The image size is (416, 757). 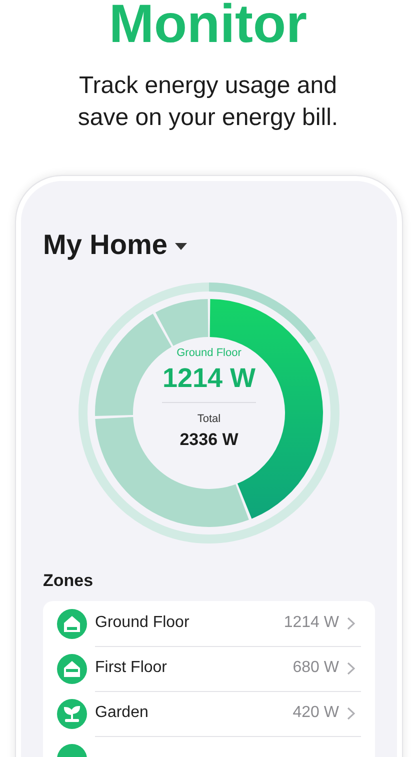 What do you see at coordinates (209, 353) in the screenshot?
I see `zone-label: Ground Floor` at bounding box center [209, 353].